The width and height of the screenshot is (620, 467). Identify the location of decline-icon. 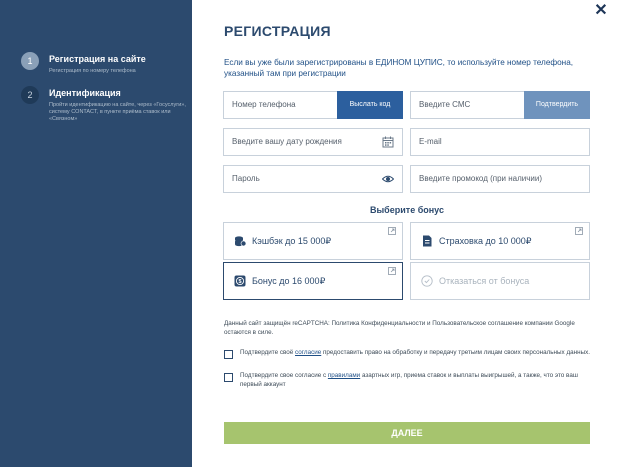
(427, 281).